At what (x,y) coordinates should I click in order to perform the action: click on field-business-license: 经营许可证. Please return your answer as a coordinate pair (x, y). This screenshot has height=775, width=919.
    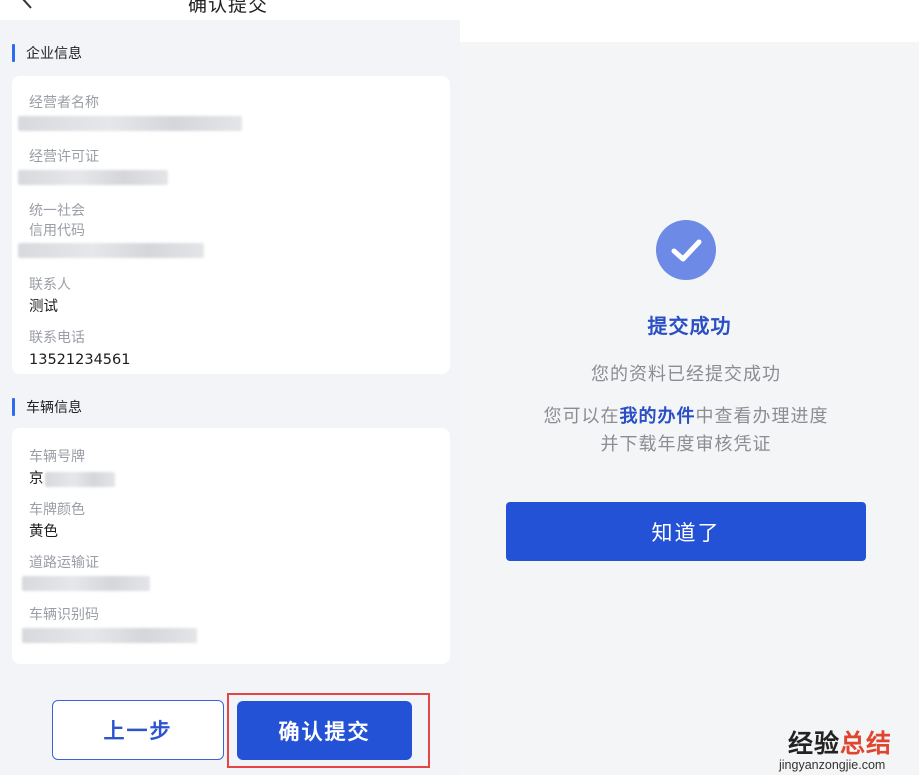
    Looking at the image, I should click on (64, 157).